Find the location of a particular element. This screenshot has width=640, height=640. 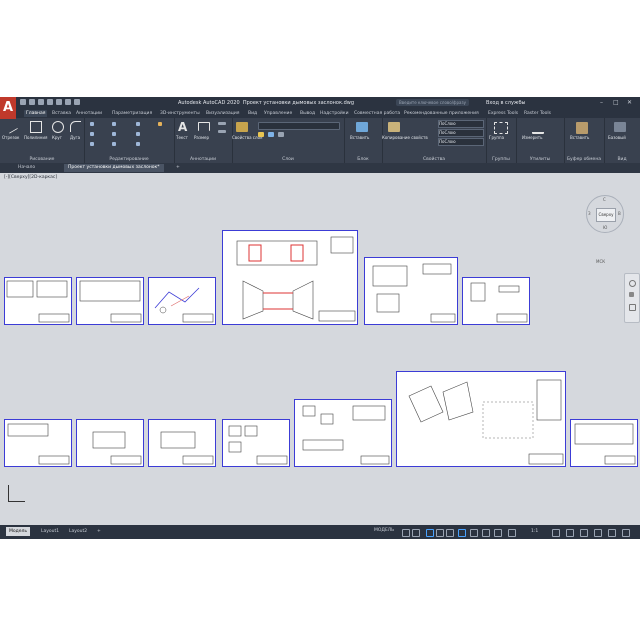

tab-manage: Управление is located at coordinates (278, 113).